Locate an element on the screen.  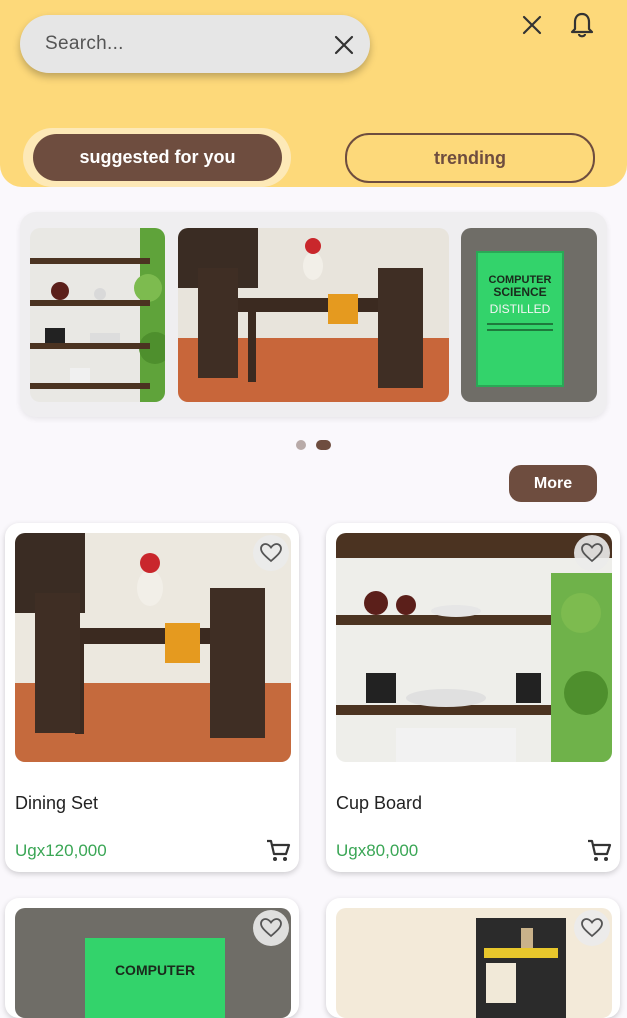
shelf-image is located at coordinates (474, 963).